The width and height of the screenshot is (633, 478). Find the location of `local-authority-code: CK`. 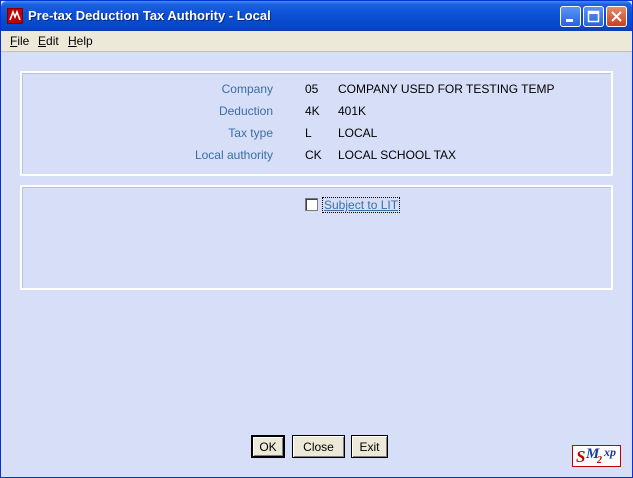

local-authority-code: CK is located at coordinates (313, 155).